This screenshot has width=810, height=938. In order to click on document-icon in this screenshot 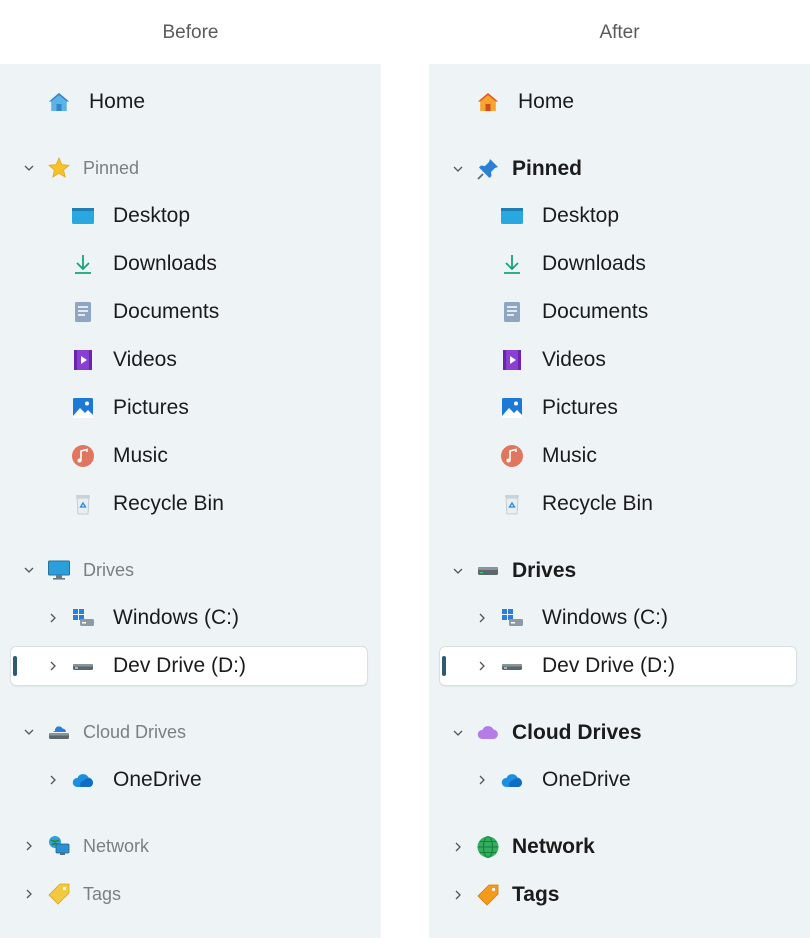, I will do `click(512, 312)`.